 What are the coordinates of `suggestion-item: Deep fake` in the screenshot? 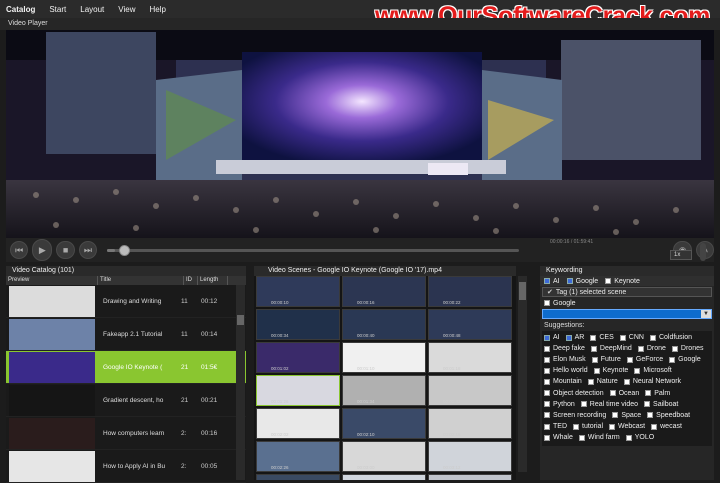 It's located at (564, 348).